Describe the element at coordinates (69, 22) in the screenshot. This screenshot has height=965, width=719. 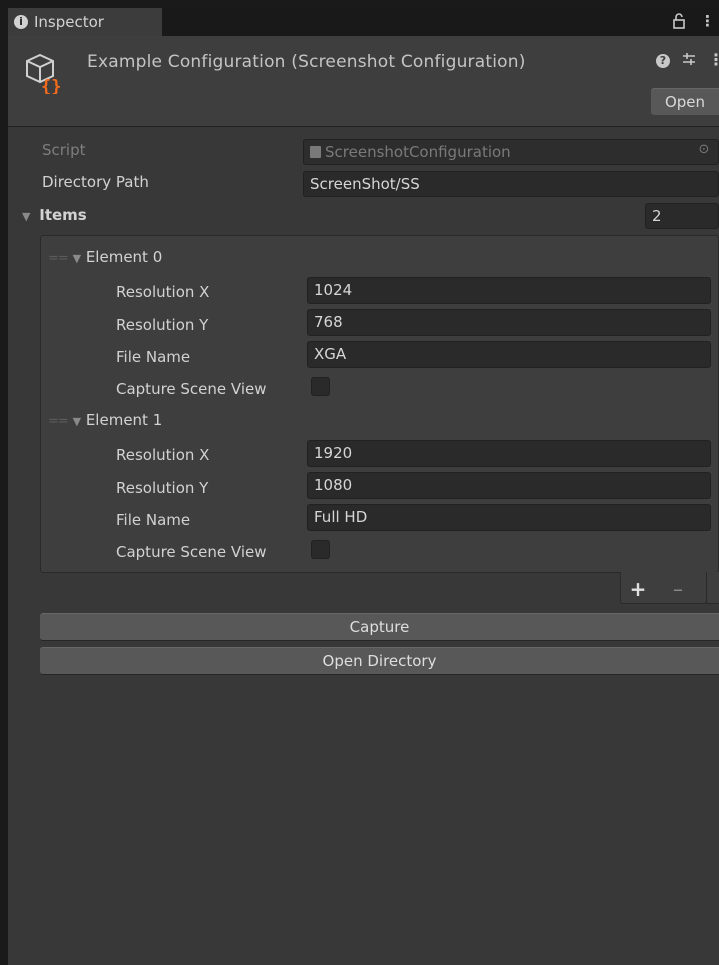
I see `tab-label: Inspector` at that location.